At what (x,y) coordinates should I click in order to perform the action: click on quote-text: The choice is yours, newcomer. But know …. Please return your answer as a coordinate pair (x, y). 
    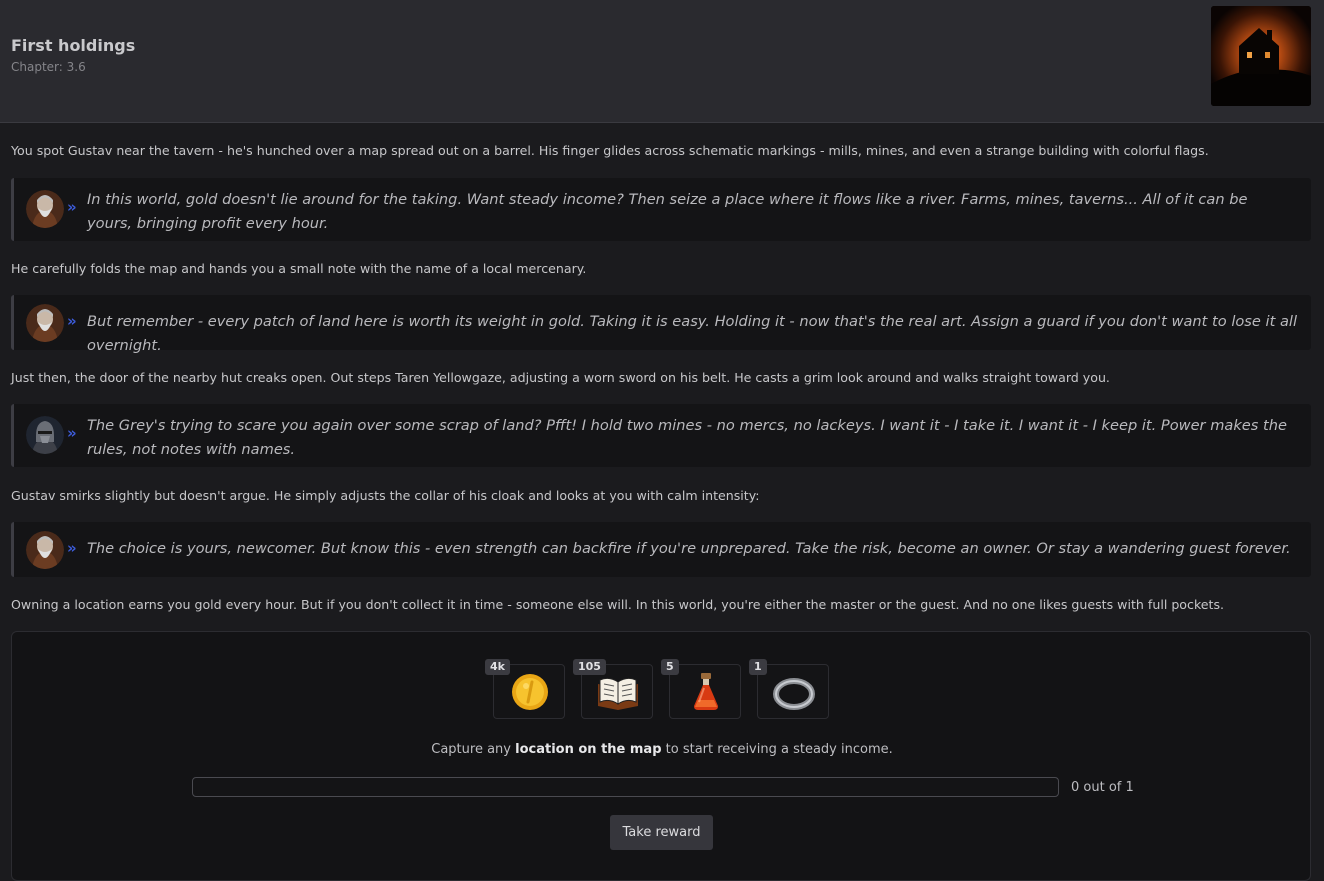
    Looking at the image, I should click on (689, 548).